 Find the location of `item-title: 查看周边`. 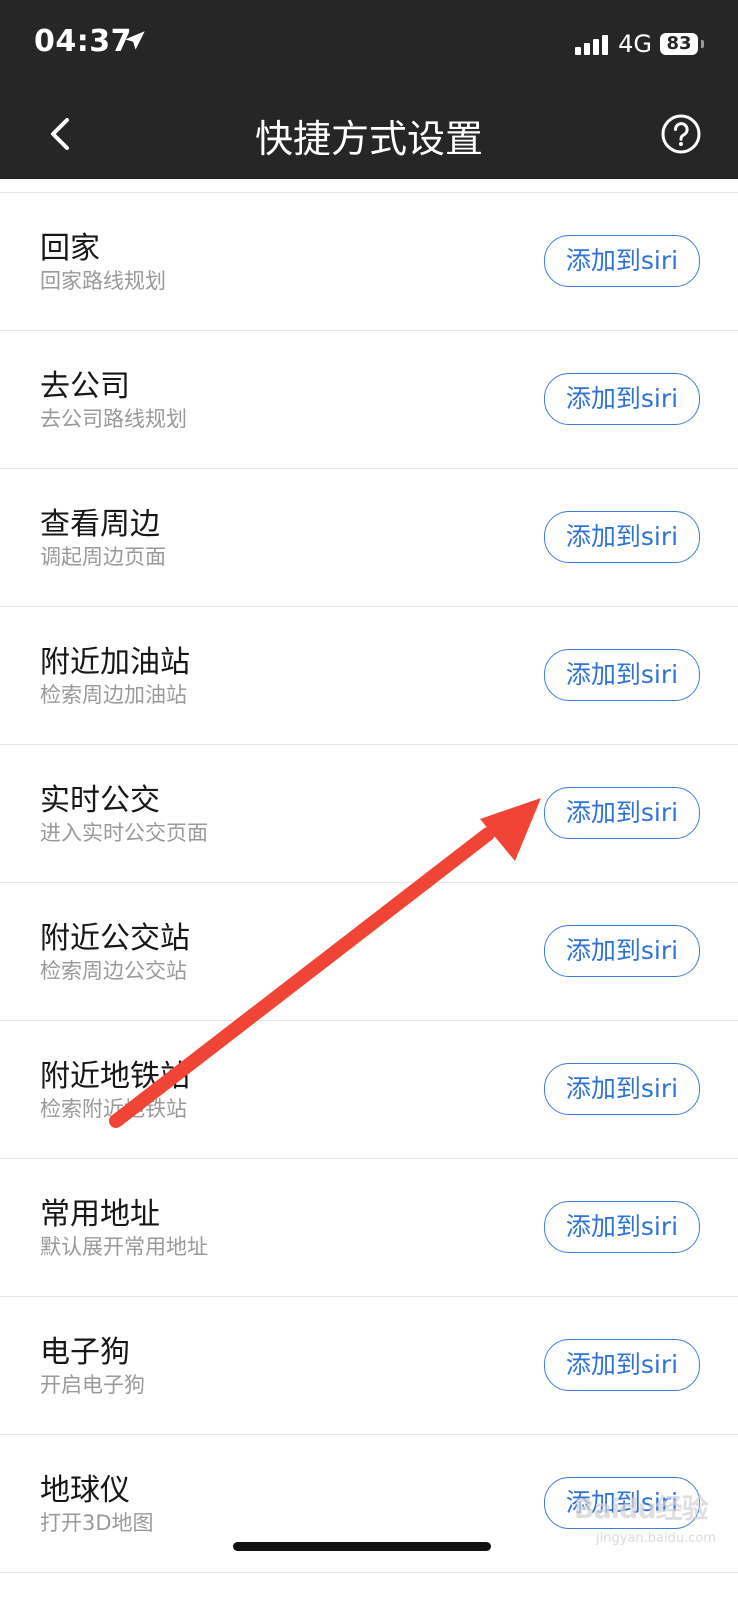

item-title: 查看周边 is located at coordinates (100, 524).